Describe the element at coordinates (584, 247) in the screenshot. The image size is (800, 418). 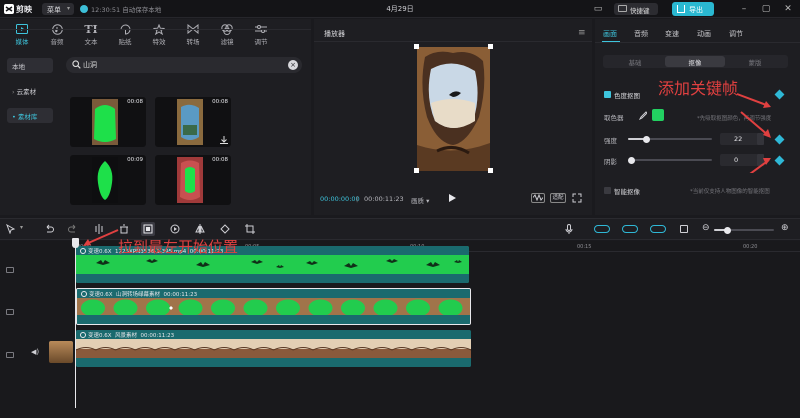
I see `ruler-label: 00:15` at that location.